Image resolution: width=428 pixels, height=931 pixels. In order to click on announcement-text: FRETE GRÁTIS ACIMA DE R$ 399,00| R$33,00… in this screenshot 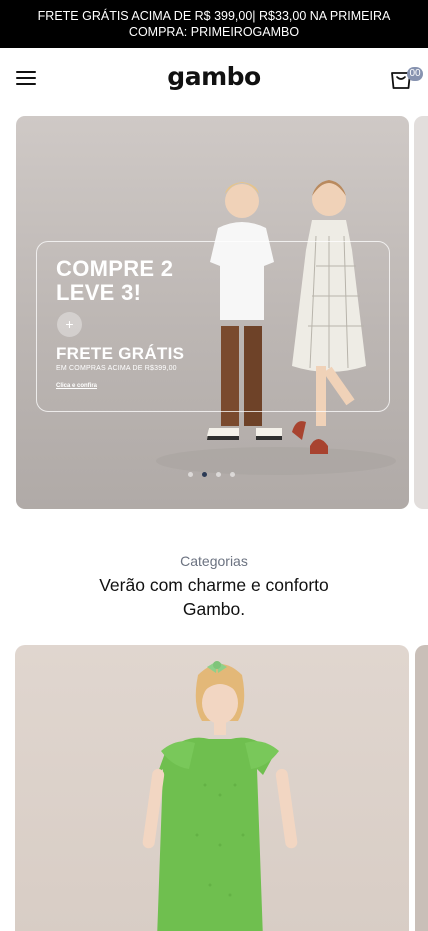, I will do `click(214, 24)`.